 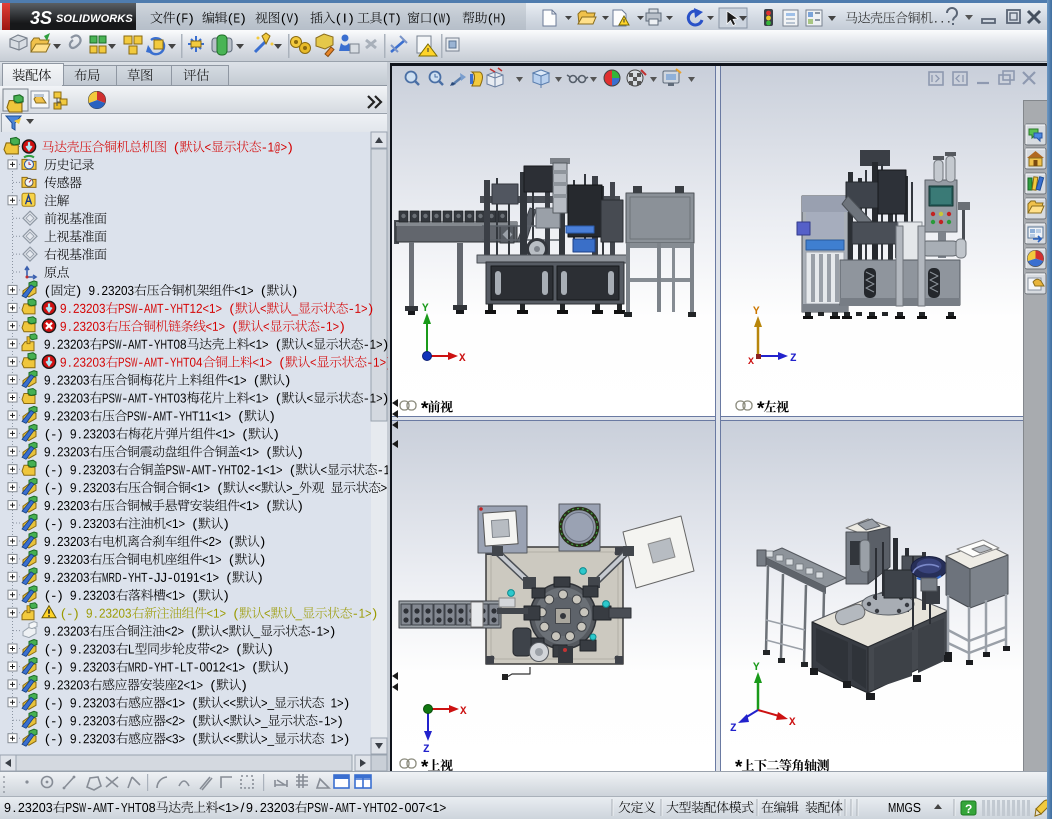 What do you see at coordinates (94, 19) in the screenshot?
I see `svg-text: SOLIDWORKS` at bounding box center [94, 19].